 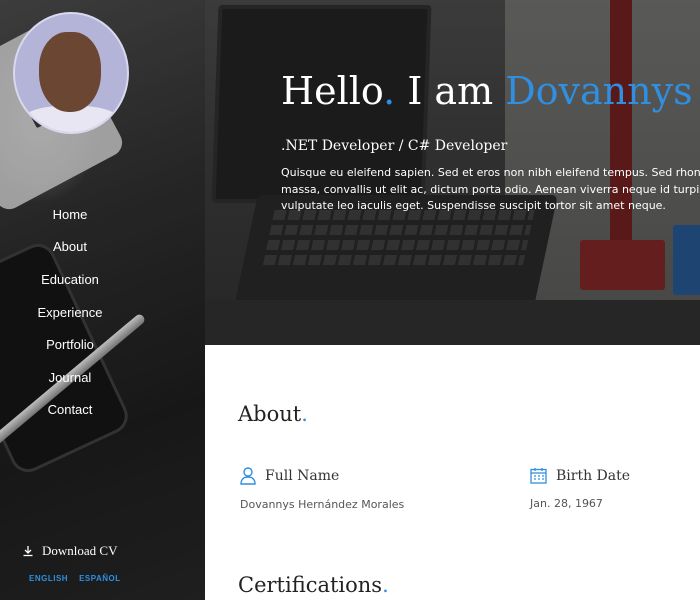 I want to click on hero-greeting: Hello, so click(x=332, y=91).